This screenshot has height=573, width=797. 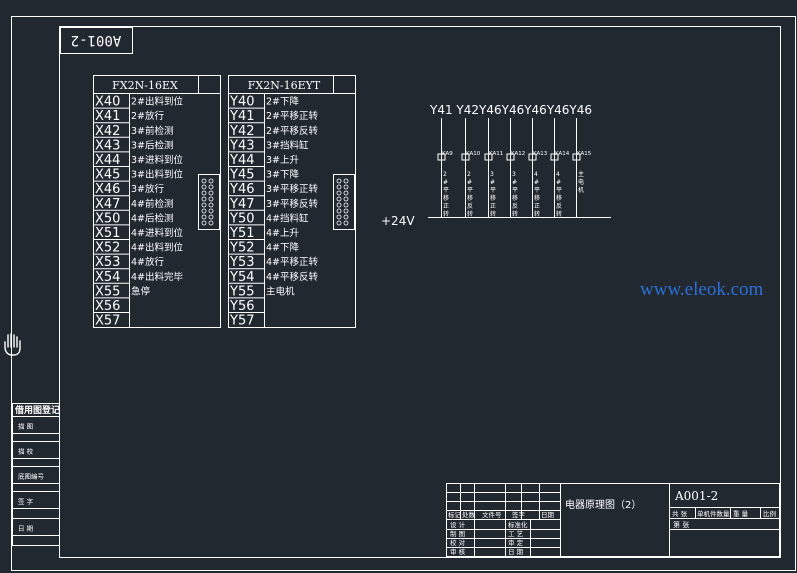 What do you see at coordinates (681, 524) in the screenshot?
I see `sheet-label: 第 张` at bounding box center [681, 524].